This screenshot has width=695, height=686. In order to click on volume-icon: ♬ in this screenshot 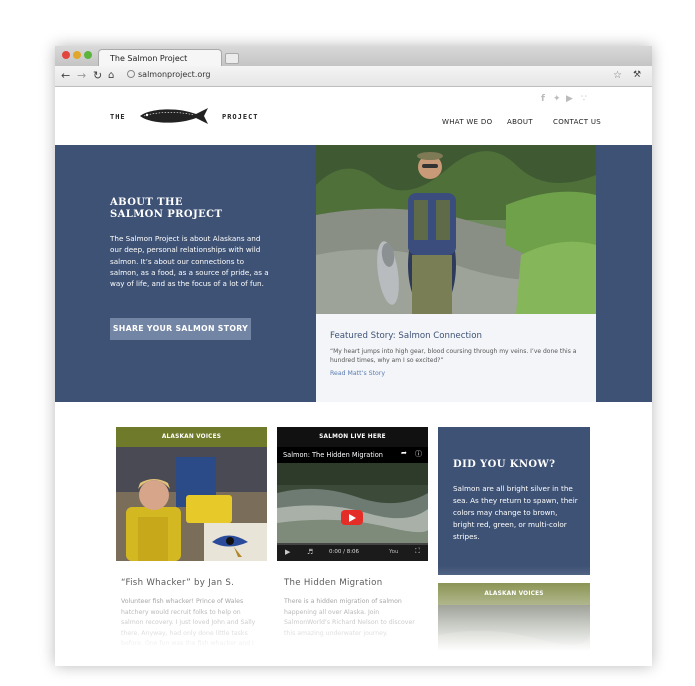, I will do `click(310, 552)`.